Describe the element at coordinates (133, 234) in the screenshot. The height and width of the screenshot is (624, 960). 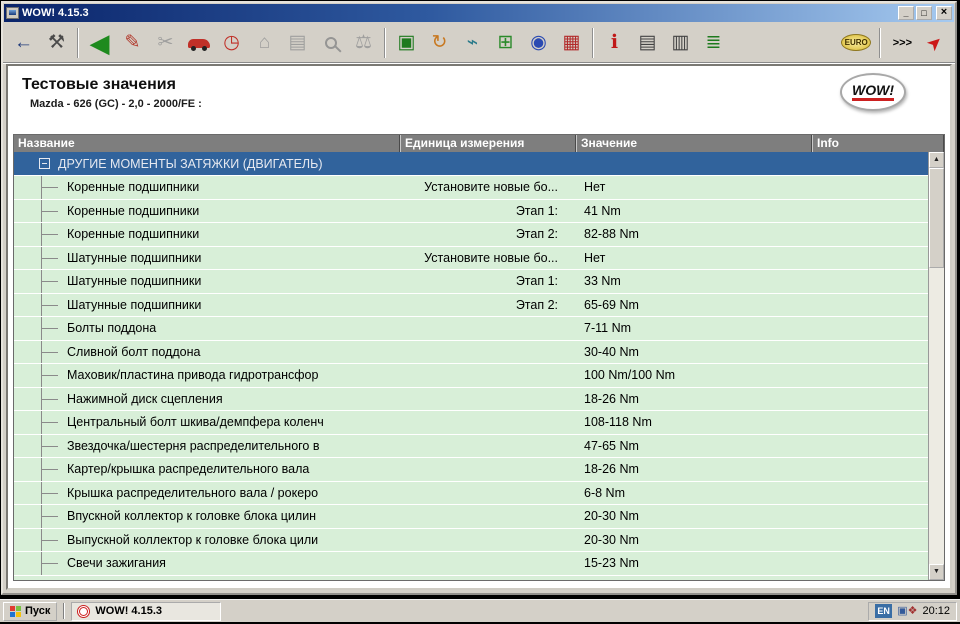
I see `row-name-label: Коренные подшипники` at that location.